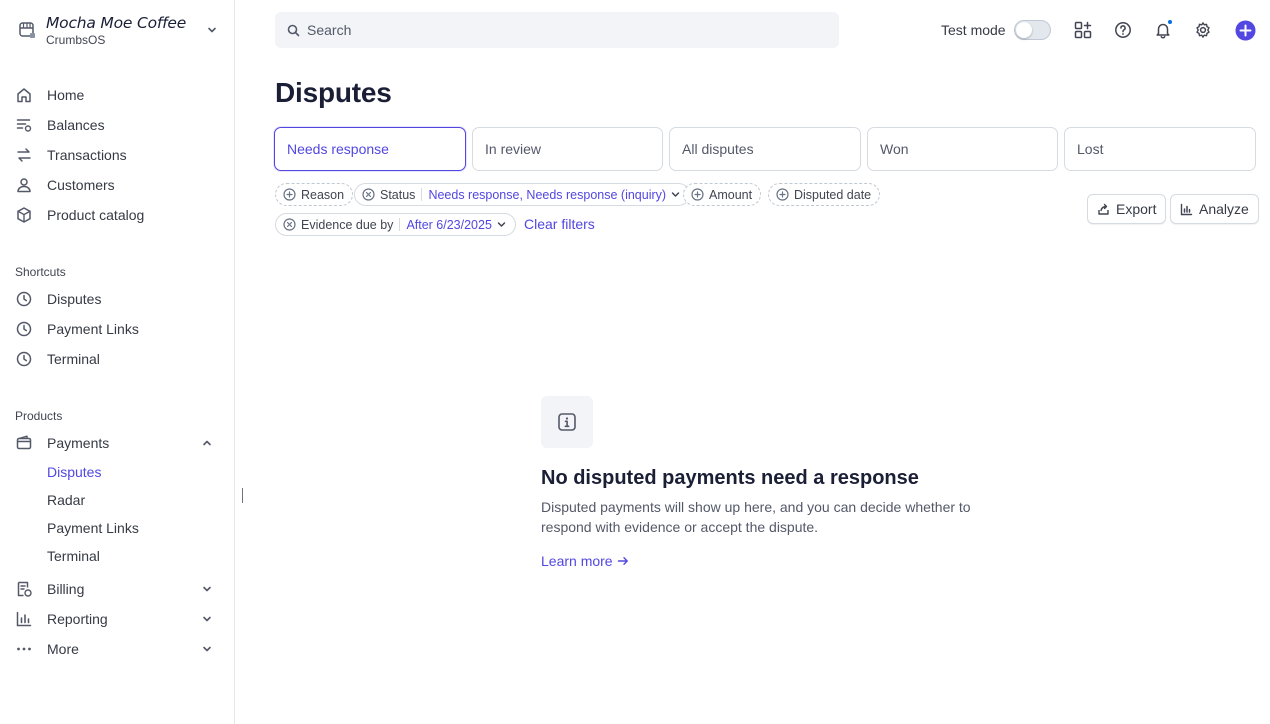  What do you see at coordinates (27, 649) in the screenshot?
I see `more-dots-icon` at bounding box center [27, 649].